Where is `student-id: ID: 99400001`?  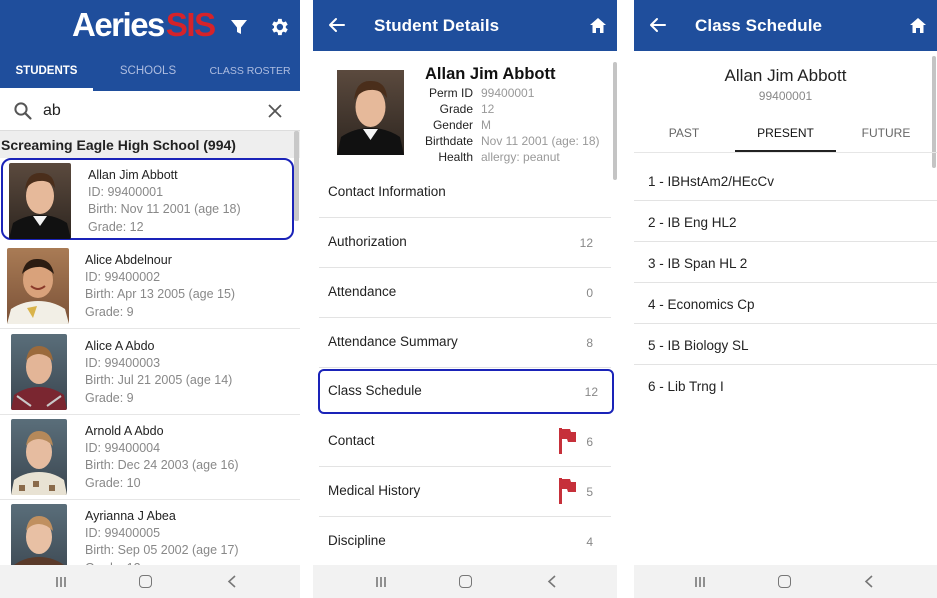 student-id: ID: 99400001 is located at coordinates (126, 192).